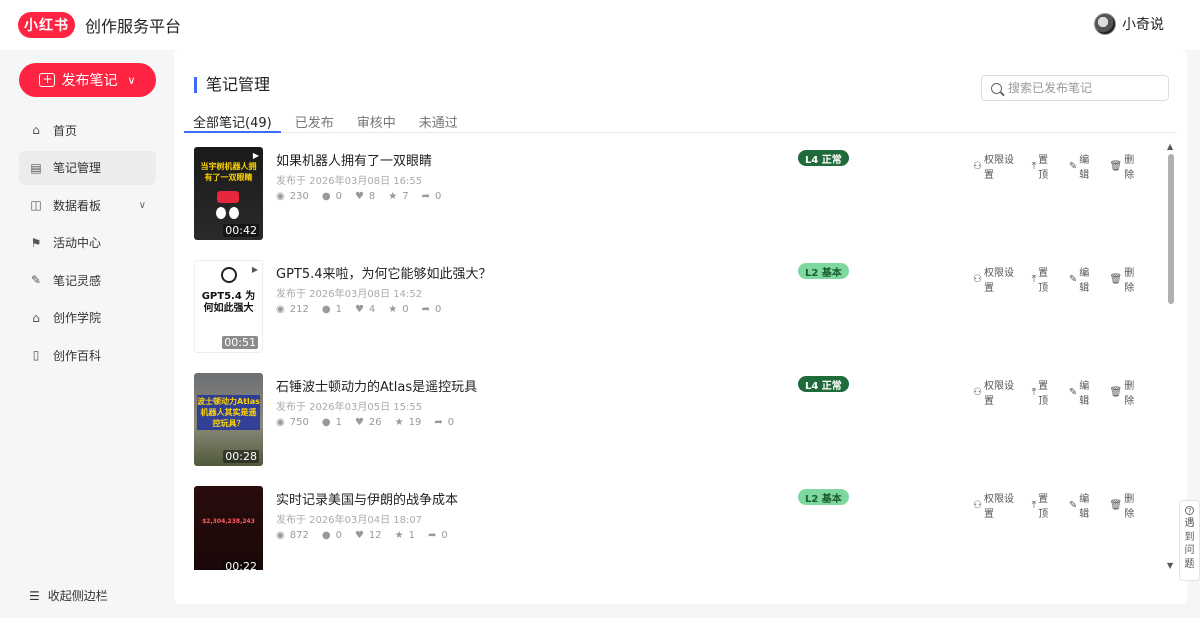 The image size is (1200, 618). Describe the element at coordinates (1170, 146) in the screenshot. I see `scroll-up-arrow-icon: ▲` at that location.